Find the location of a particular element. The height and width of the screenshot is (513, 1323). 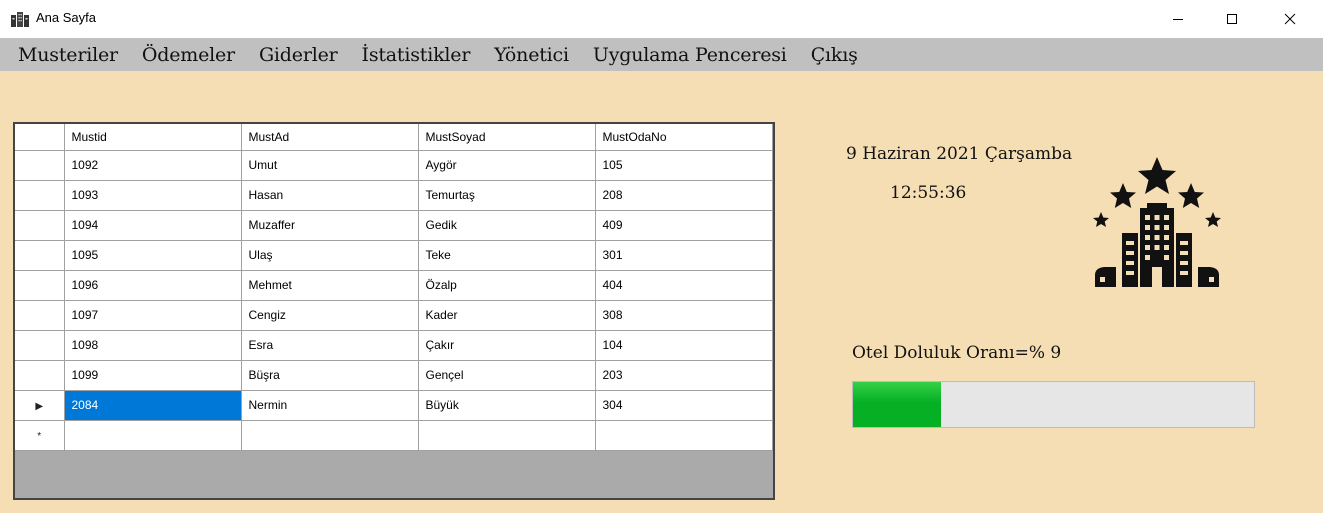

cell-mustid: 2084 is located at coordinates (153, 405).